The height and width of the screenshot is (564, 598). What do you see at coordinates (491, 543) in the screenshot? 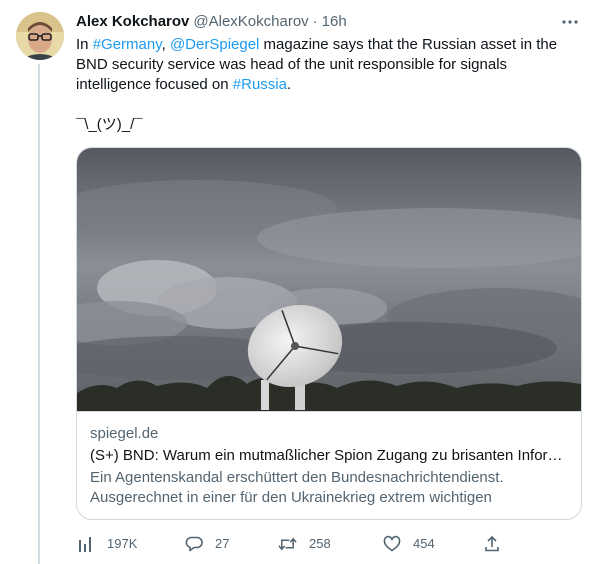
I see `share-upload-icon` at bounding box center [491, 543].